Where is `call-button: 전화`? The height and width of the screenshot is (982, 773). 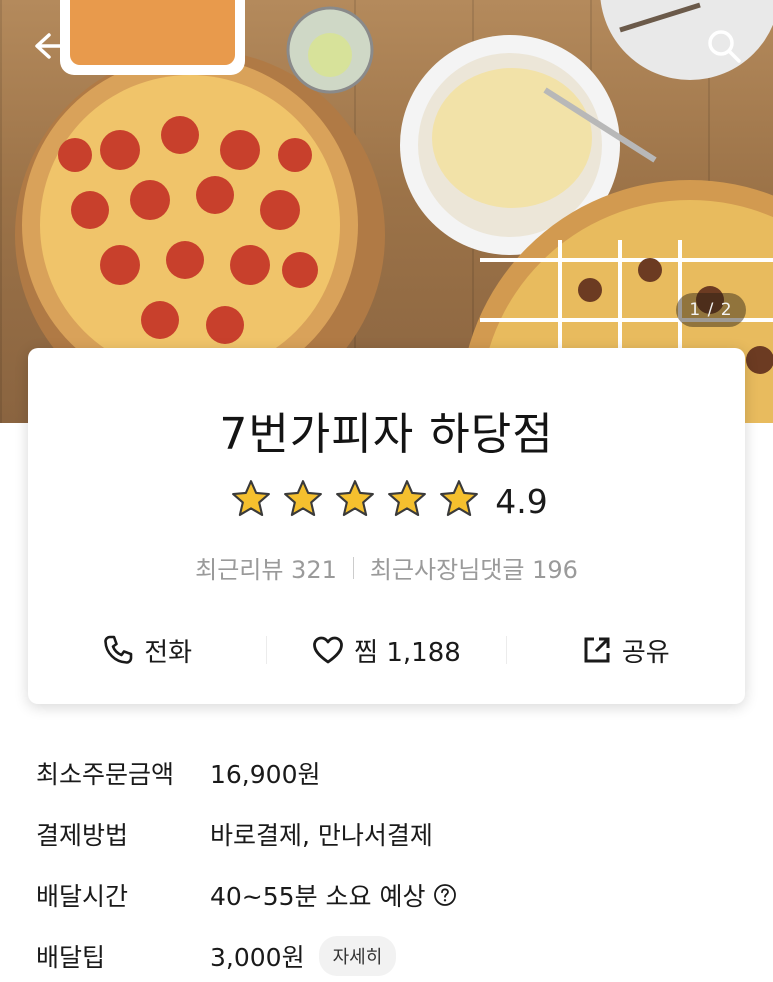 call-button: 전화 is located at coordinates (147, 650).